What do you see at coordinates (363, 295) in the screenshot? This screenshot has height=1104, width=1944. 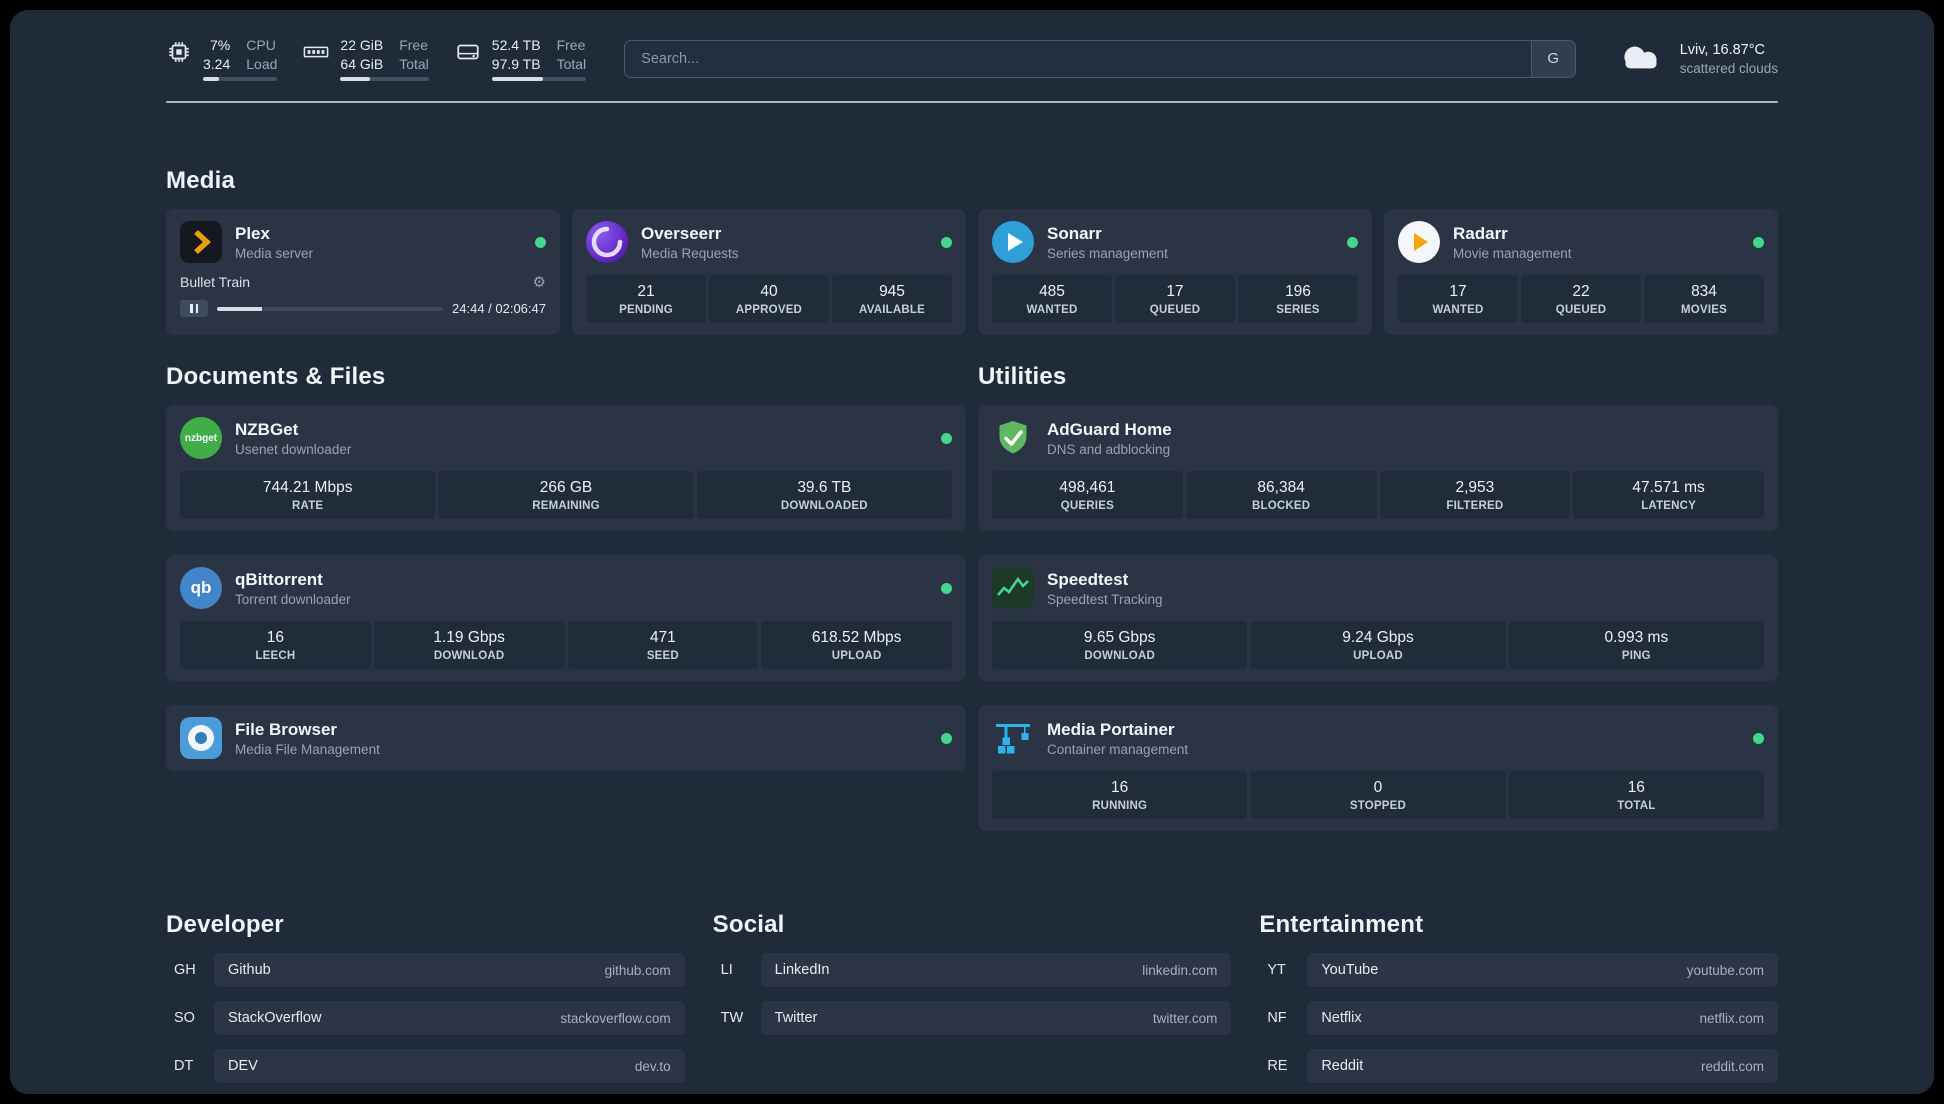 I see `now-playing-widget: Bullet Train ⚙ 24:44 / 02:06:47` at bounding box center [363, 295].